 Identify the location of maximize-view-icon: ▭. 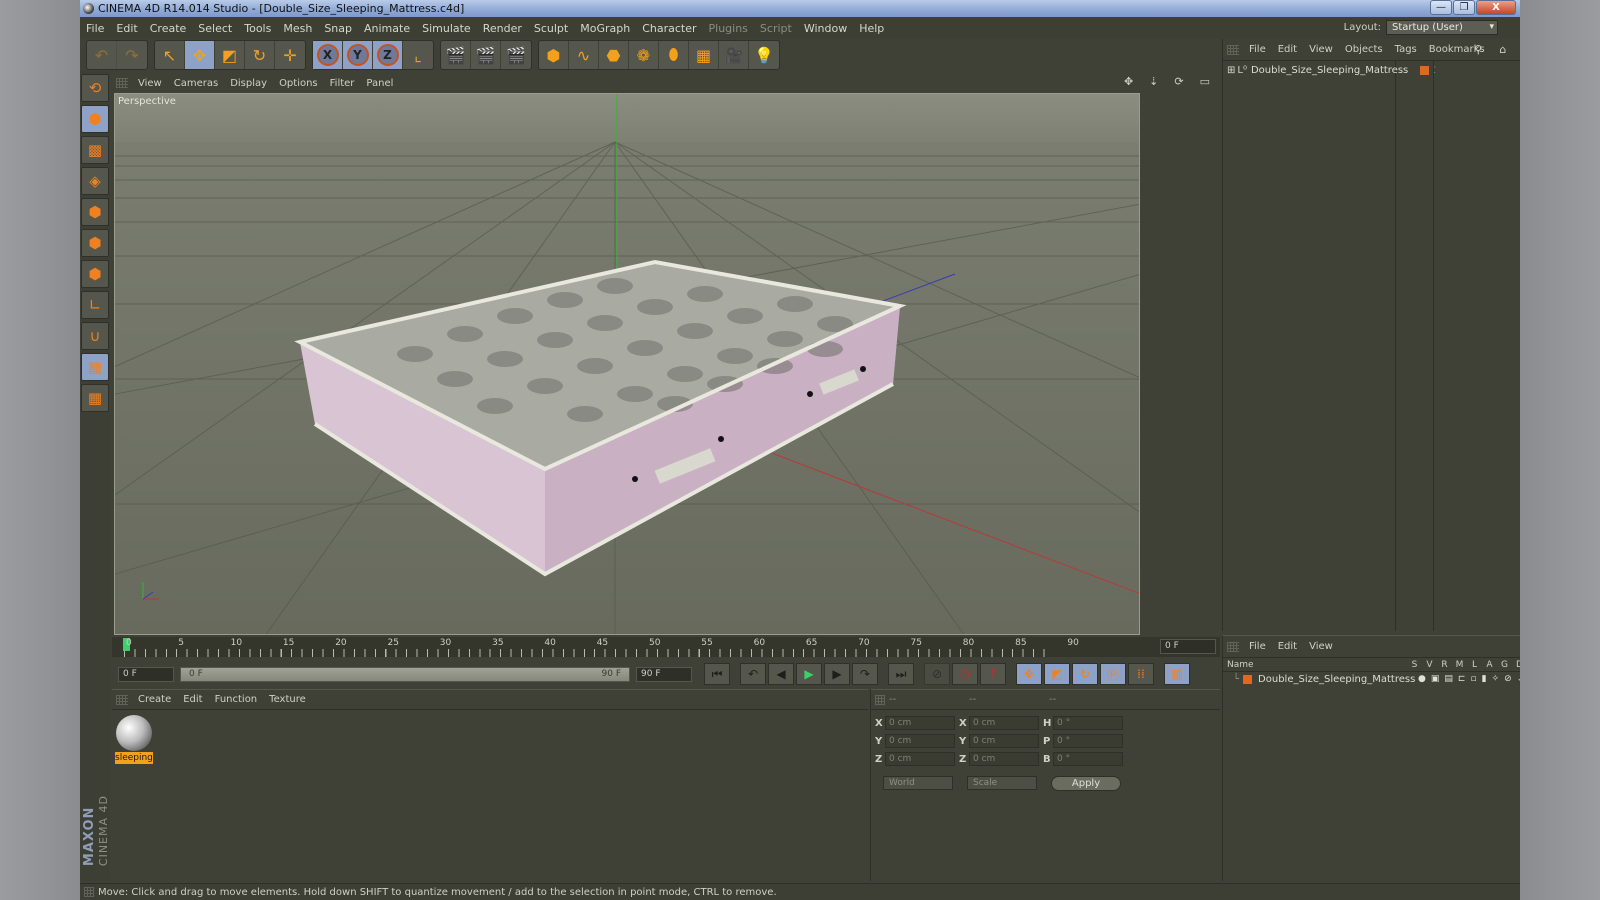
(1205, 81).